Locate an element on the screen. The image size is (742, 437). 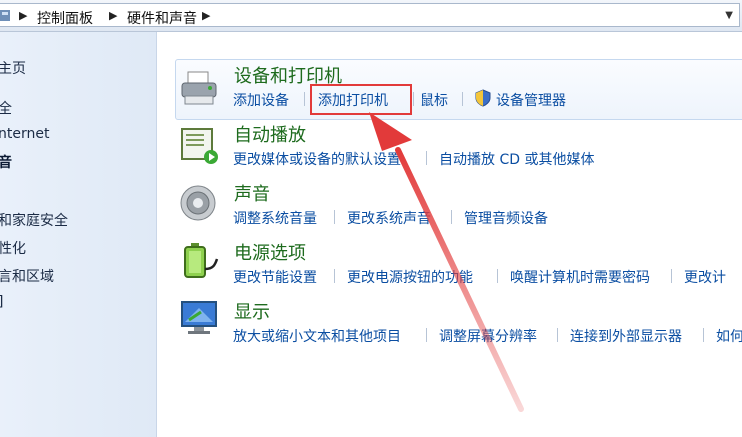
shield-icon is located at coordinates (483, 98).